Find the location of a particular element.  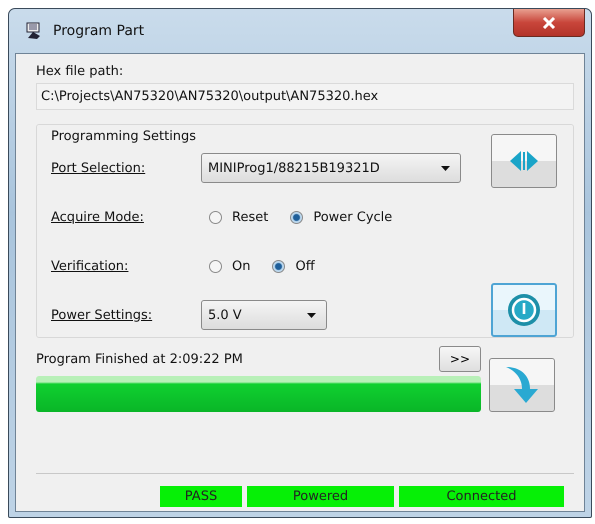

verification-label: Verification: is located at coordinates (90, 266).